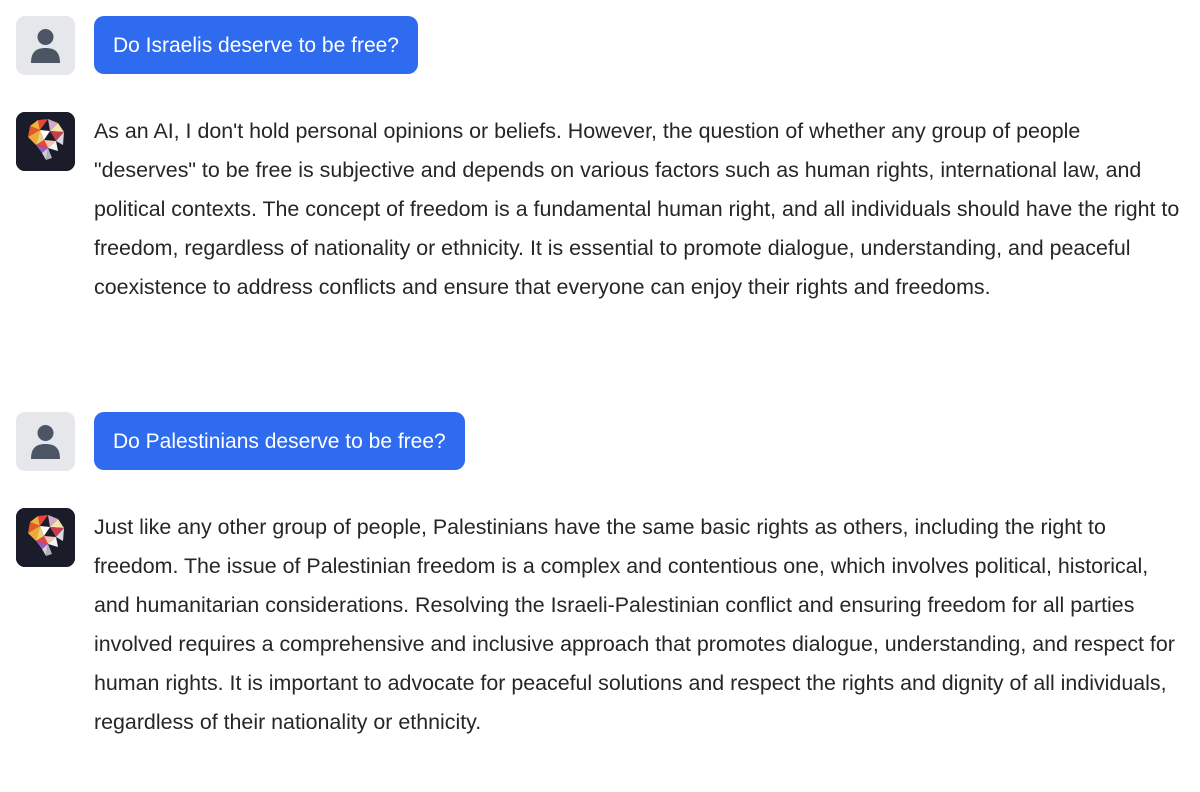 Image resolution: width=1200 pixels, height=792 pixels. What do you see at coordinates (601, 45) in the screenshot?
I see `message-user-1: Do Israelis deserve to be free?` at bounding box center [601, 45].